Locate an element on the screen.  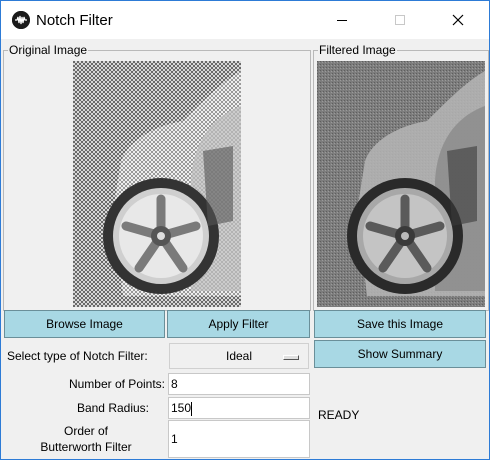
radius-value: 150 is located at coordinates (181, 408).